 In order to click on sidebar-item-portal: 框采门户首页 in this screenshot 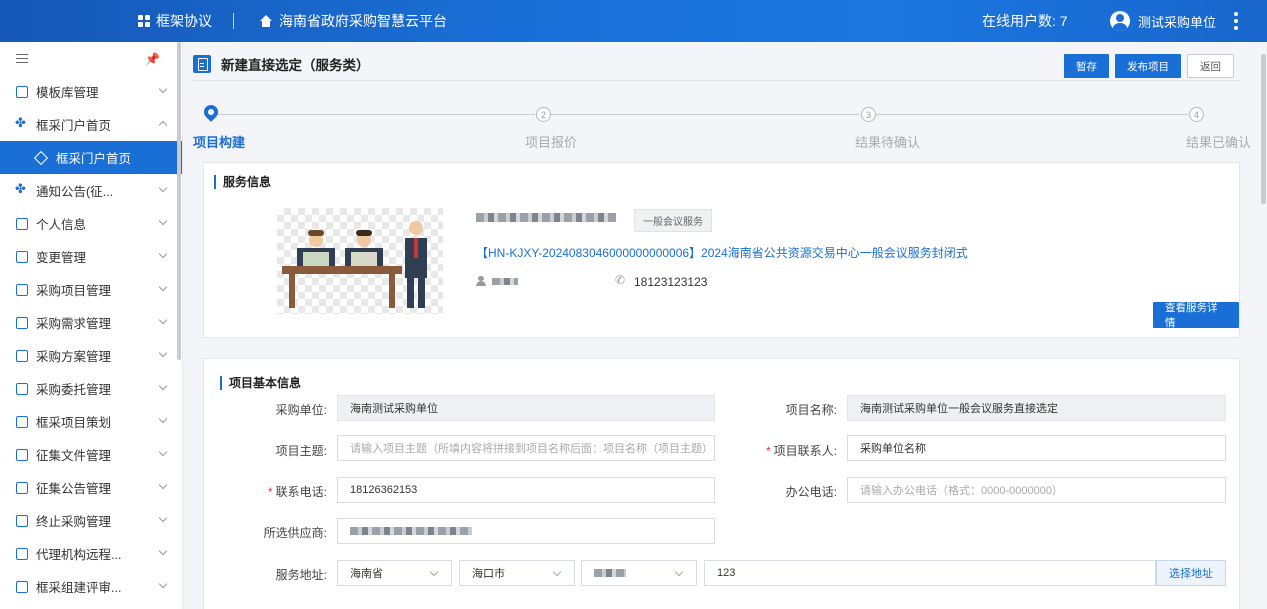, I will do `click(91, 124)`.